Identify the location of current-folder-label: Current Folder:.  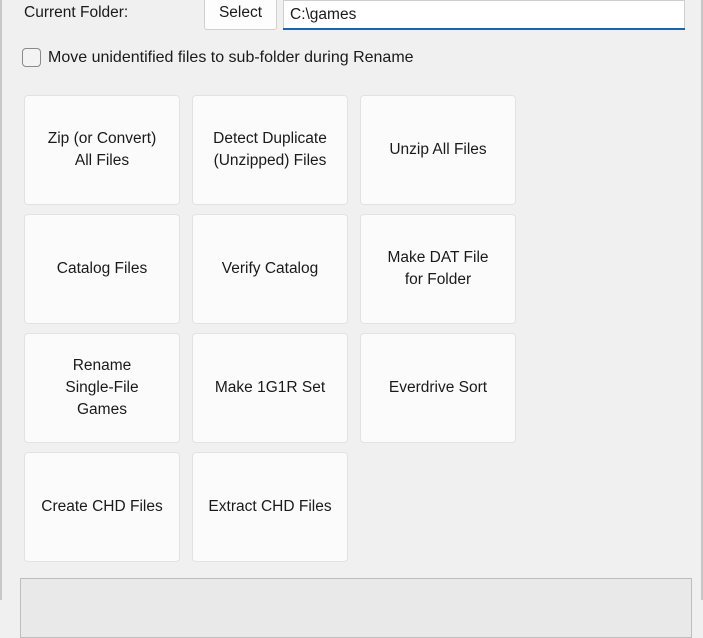
(76, 12).